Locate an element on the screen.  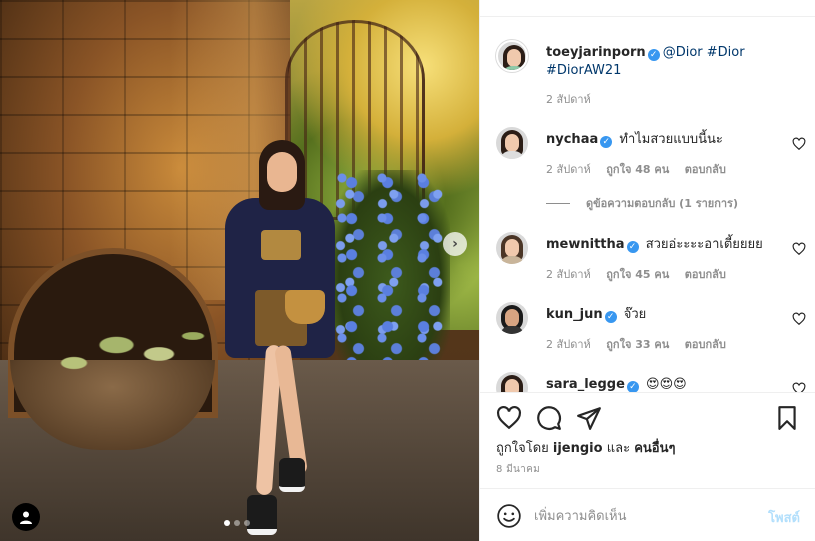
comment-username: kun_jun is located at coordinates (574, 314).